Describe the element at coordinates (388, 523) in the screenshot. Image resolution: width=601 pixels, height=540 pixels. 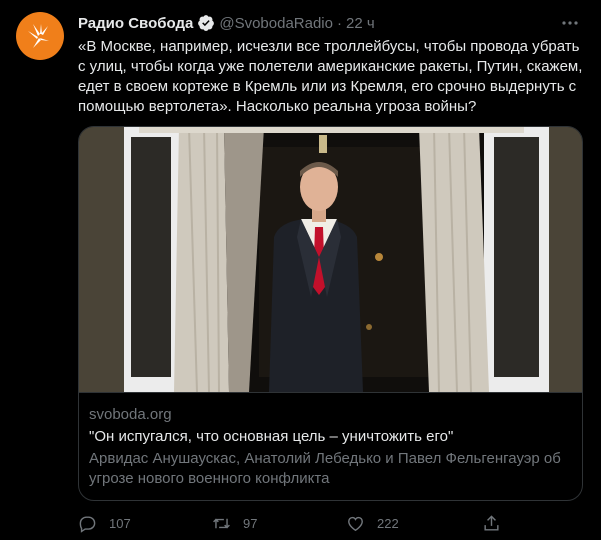
I see `like-count: 222` at that location.